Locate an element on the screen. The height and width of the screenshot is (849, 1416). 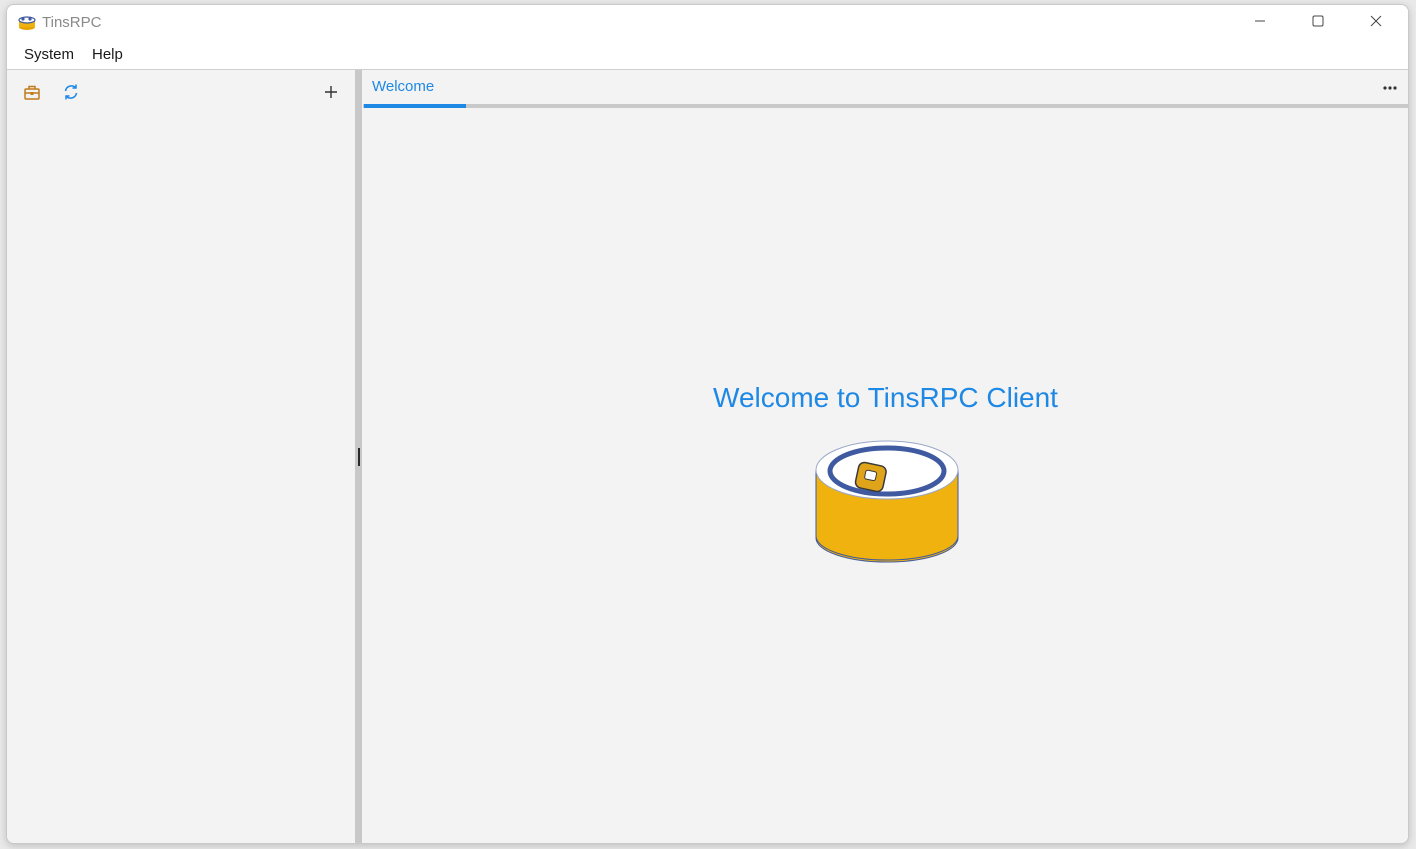
maximize-button is located at coordinates (1318, 23).